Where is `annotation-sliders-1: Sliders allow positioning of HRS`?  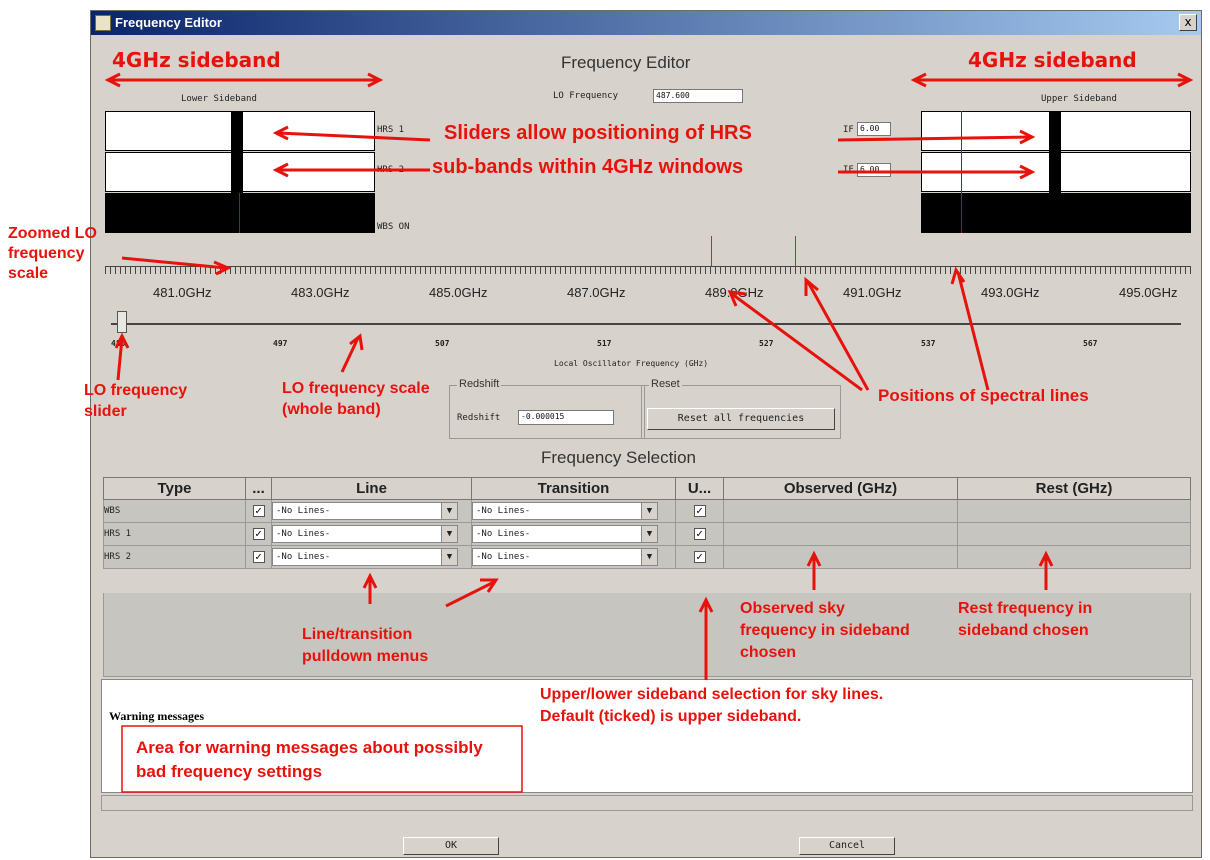
annotation-sliders-1: Sliders allow positioning of HRS is located at coordinates (598, 133).